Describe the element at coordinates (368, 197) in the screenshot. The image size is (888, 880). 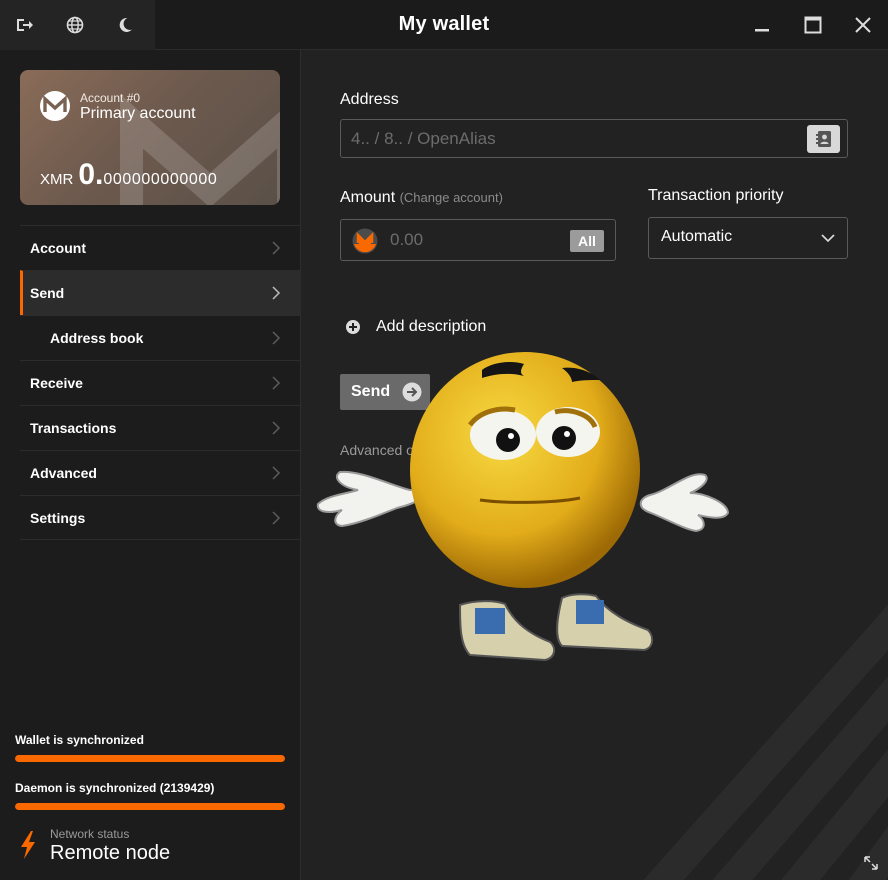
I see `amount-label-text: Amount` at that location.